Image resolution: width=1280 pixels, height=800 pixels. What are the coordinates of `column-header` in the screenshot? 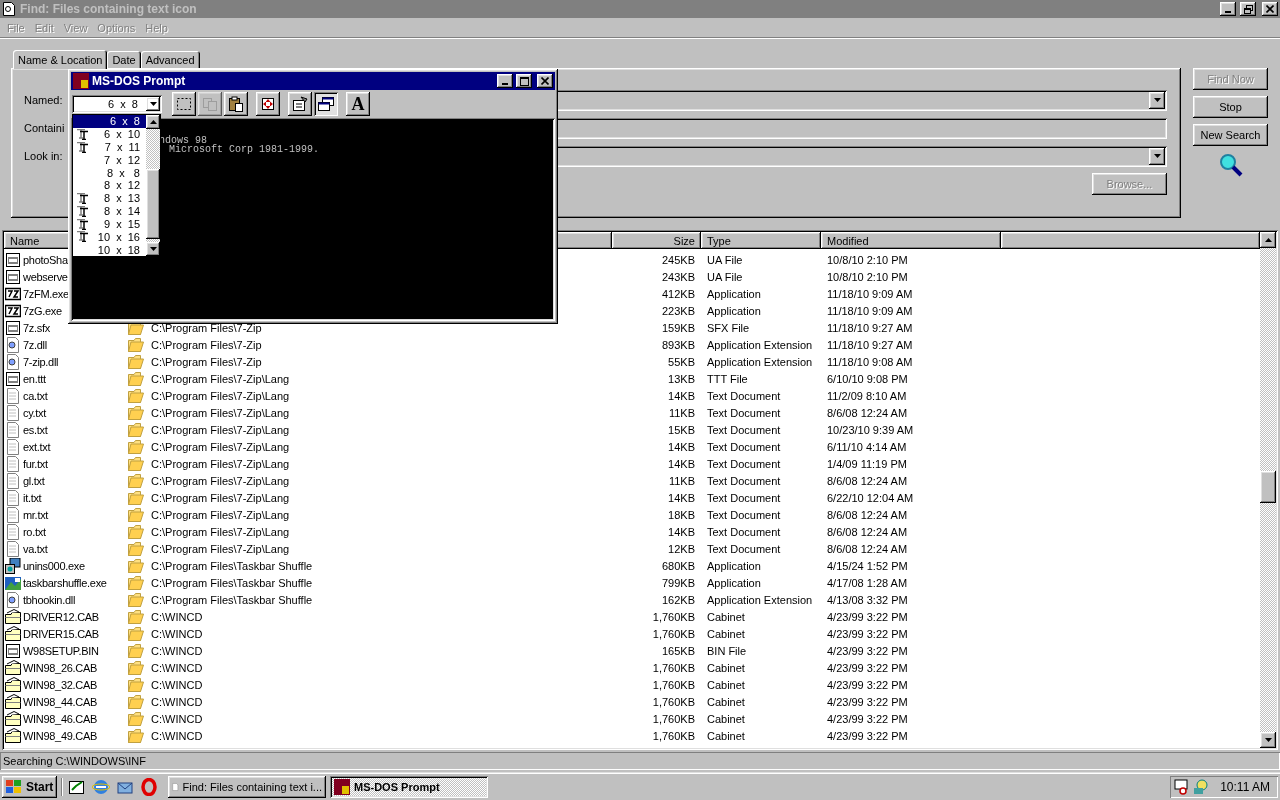 It's located at (1130, 240).